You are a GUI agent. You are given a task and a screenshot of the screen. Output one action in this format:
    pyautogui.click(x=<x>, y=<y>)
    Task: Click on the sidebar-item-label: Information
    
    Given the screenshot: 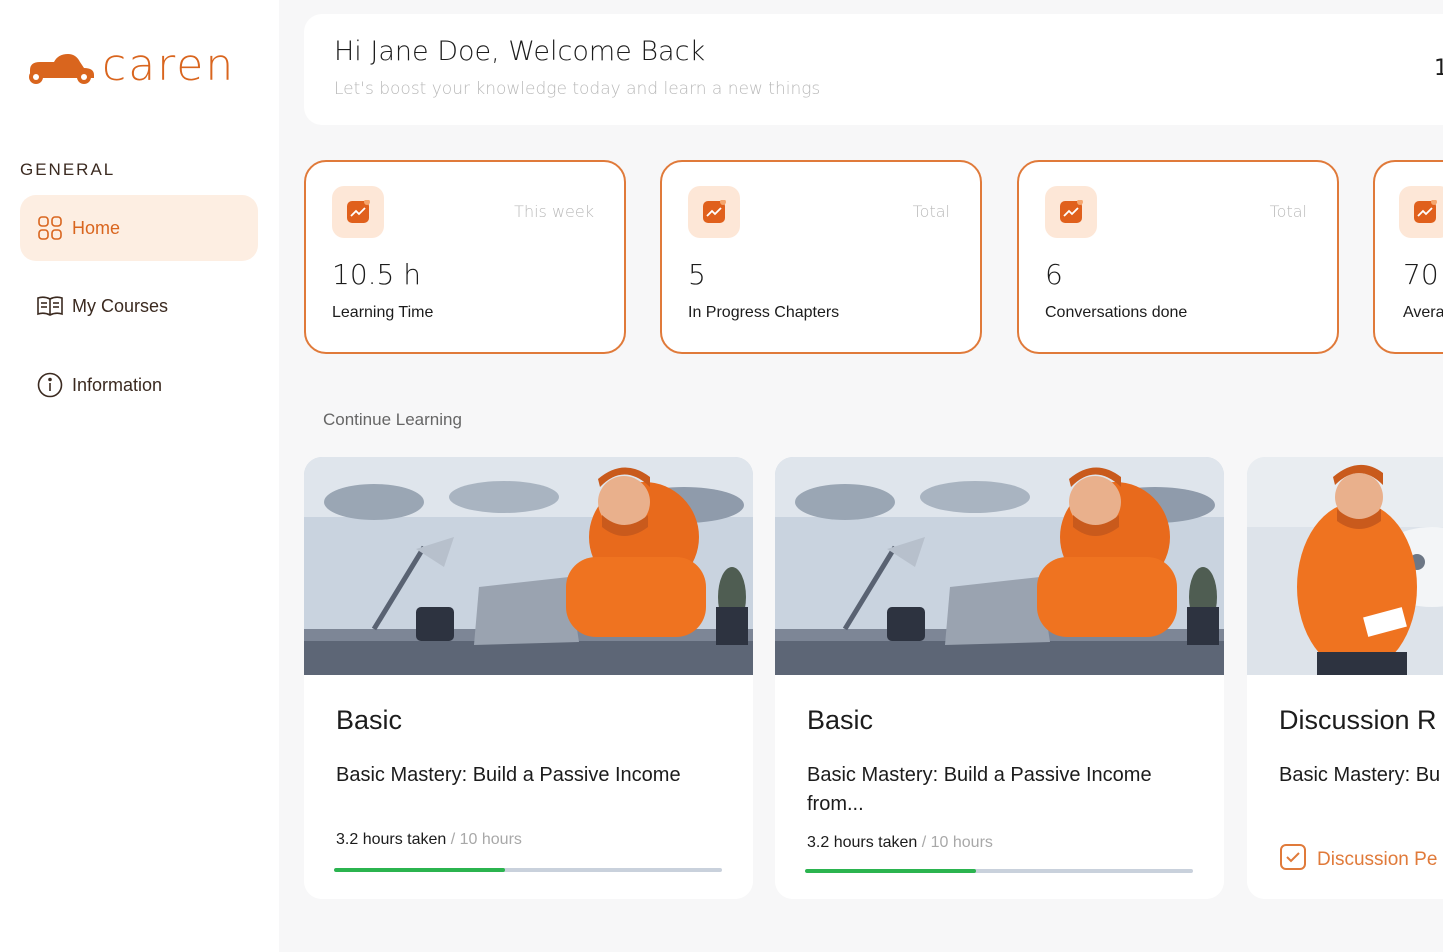 What is the action you would take?
    pyautogui.click(x=117, y=384)
    